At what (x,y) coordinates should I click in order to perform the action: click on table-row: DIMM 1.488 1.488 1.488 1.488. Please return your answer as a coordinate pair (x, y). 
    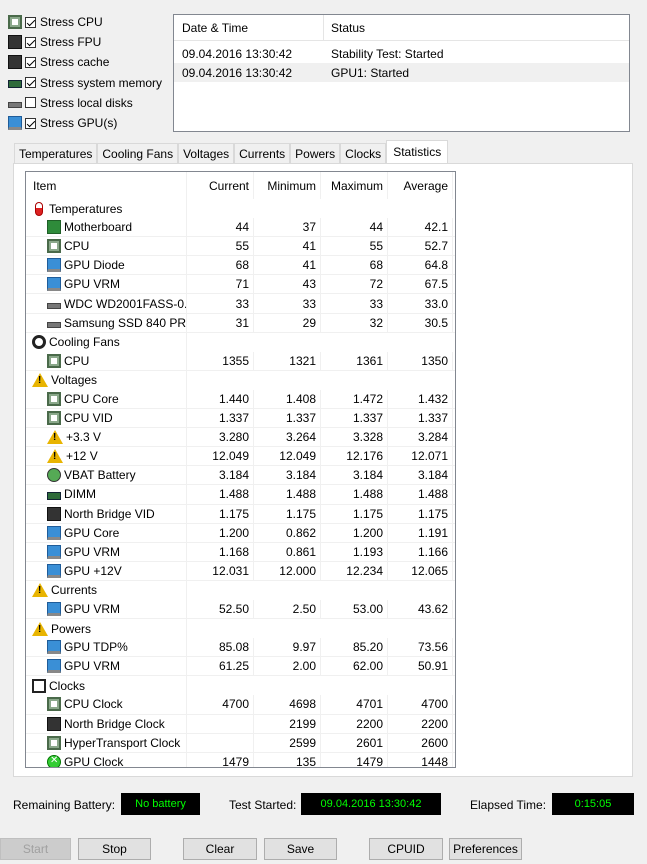
    Looking at the image, I should click on (240, 495).